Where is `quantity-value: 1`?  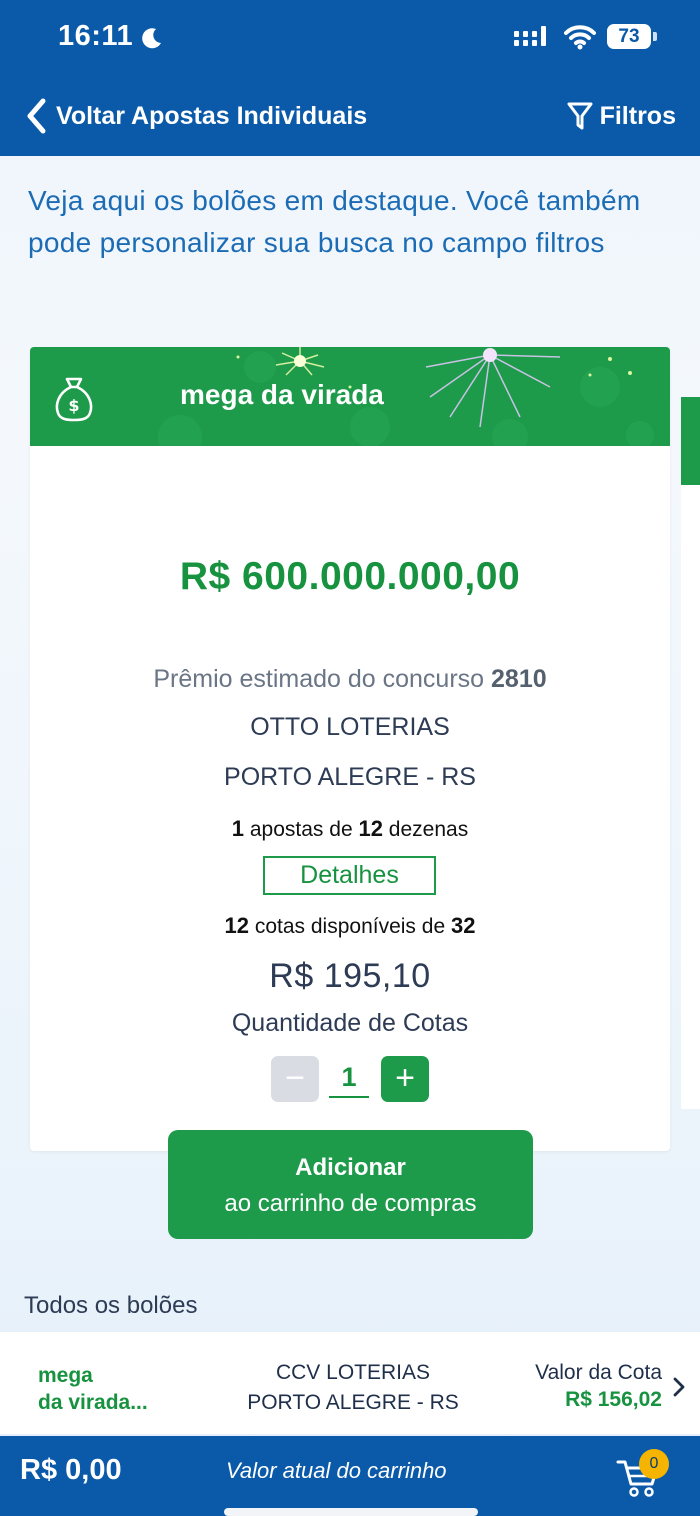 quantity-value: 1 is located at coordinates (349, 1078).